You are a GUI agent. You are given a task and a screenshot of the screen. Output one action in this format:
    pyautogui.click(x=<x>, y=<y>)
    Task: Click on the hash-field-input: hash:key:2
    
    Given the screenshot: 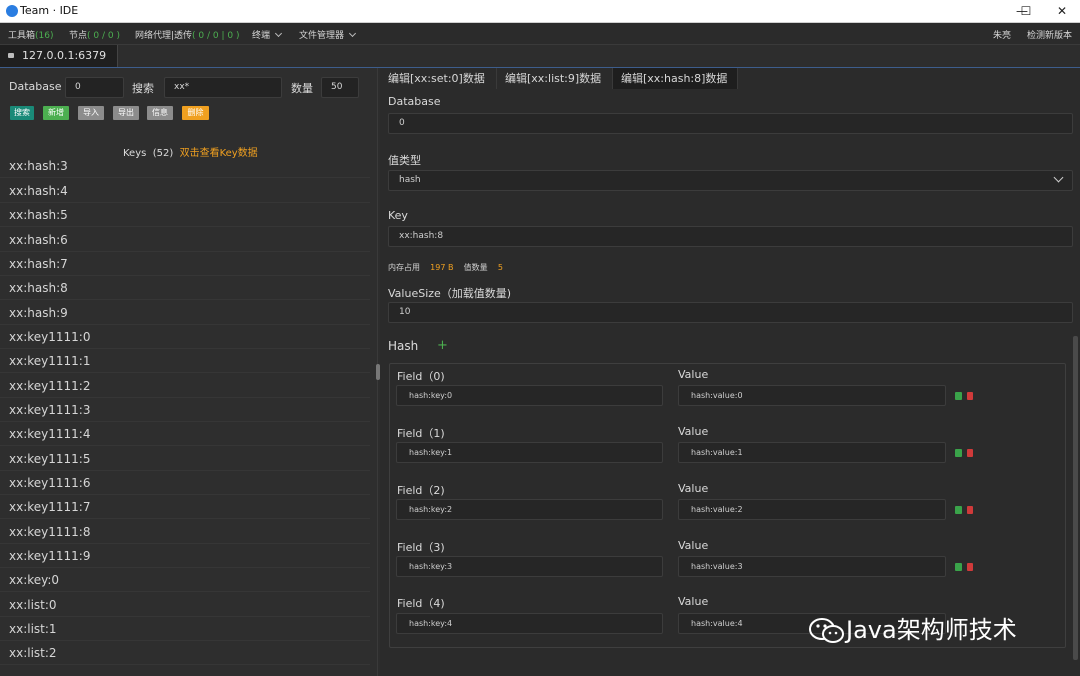 What is the action you would take?
    pyautogui.click(x=529, y=509)
    